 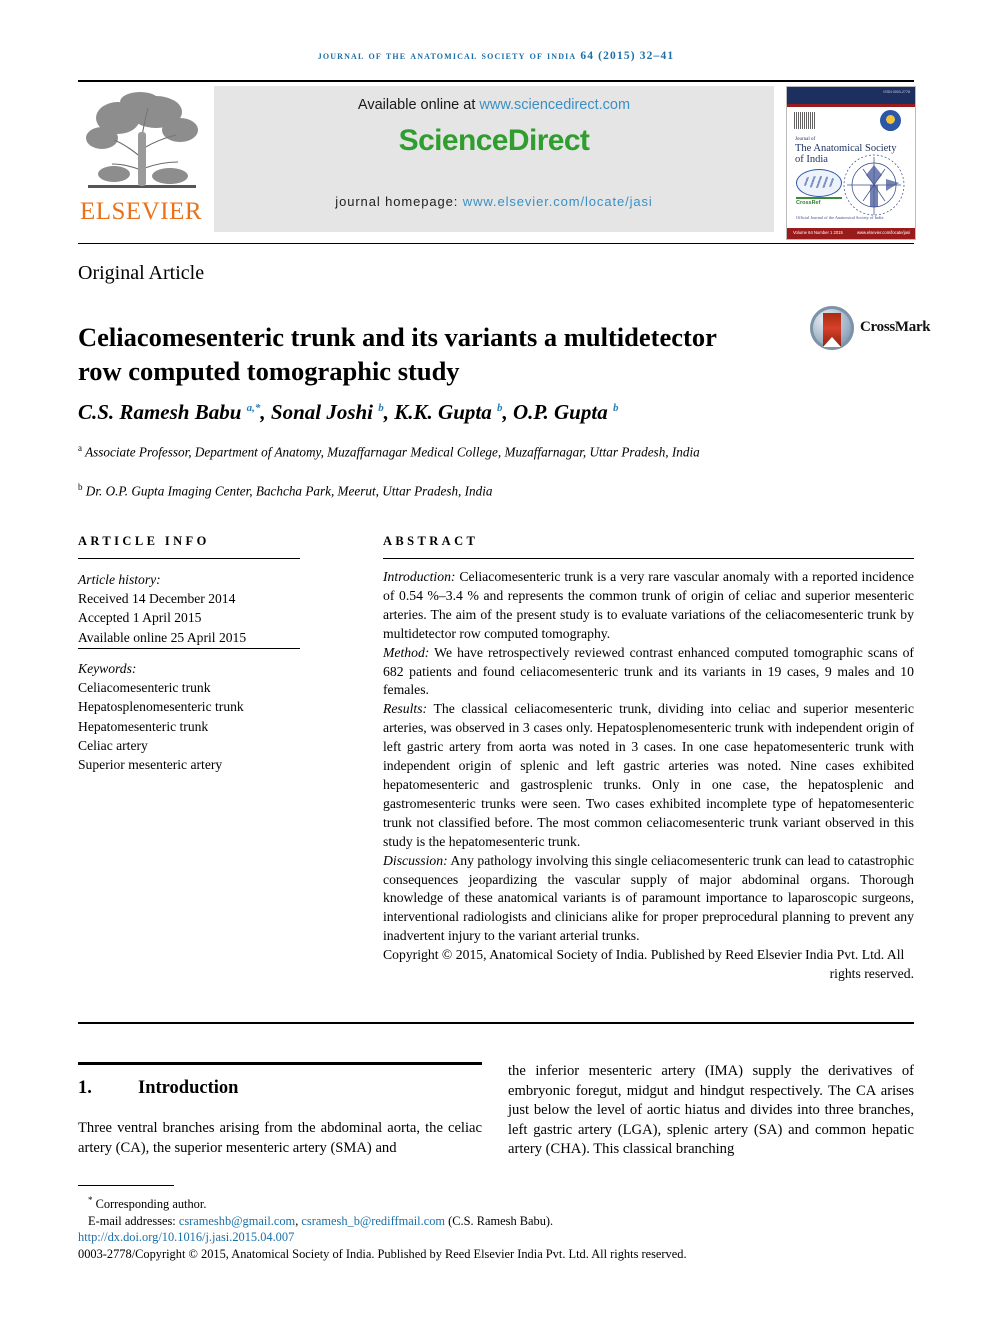 I want to click on article-history-label: Article history:, so click(x=119, y=579).